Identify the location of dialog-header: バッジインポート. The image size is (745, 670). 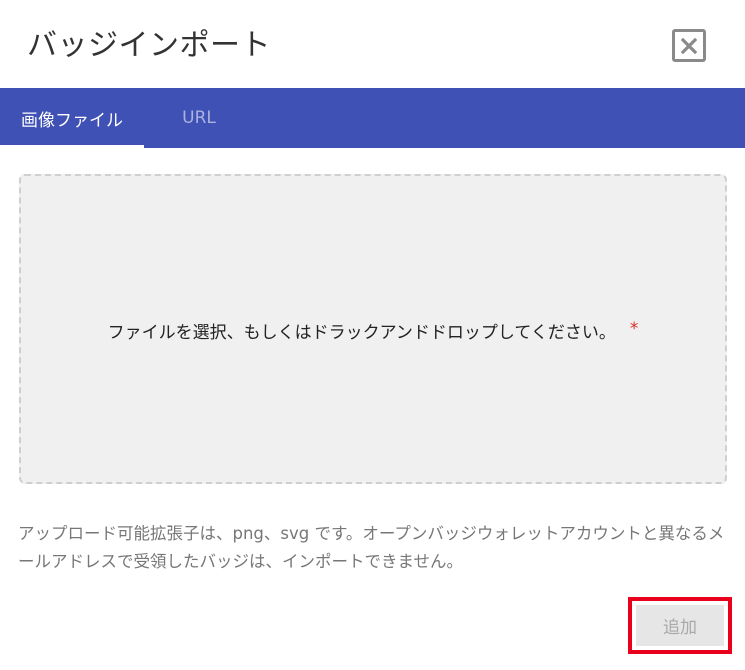
(372, 44).